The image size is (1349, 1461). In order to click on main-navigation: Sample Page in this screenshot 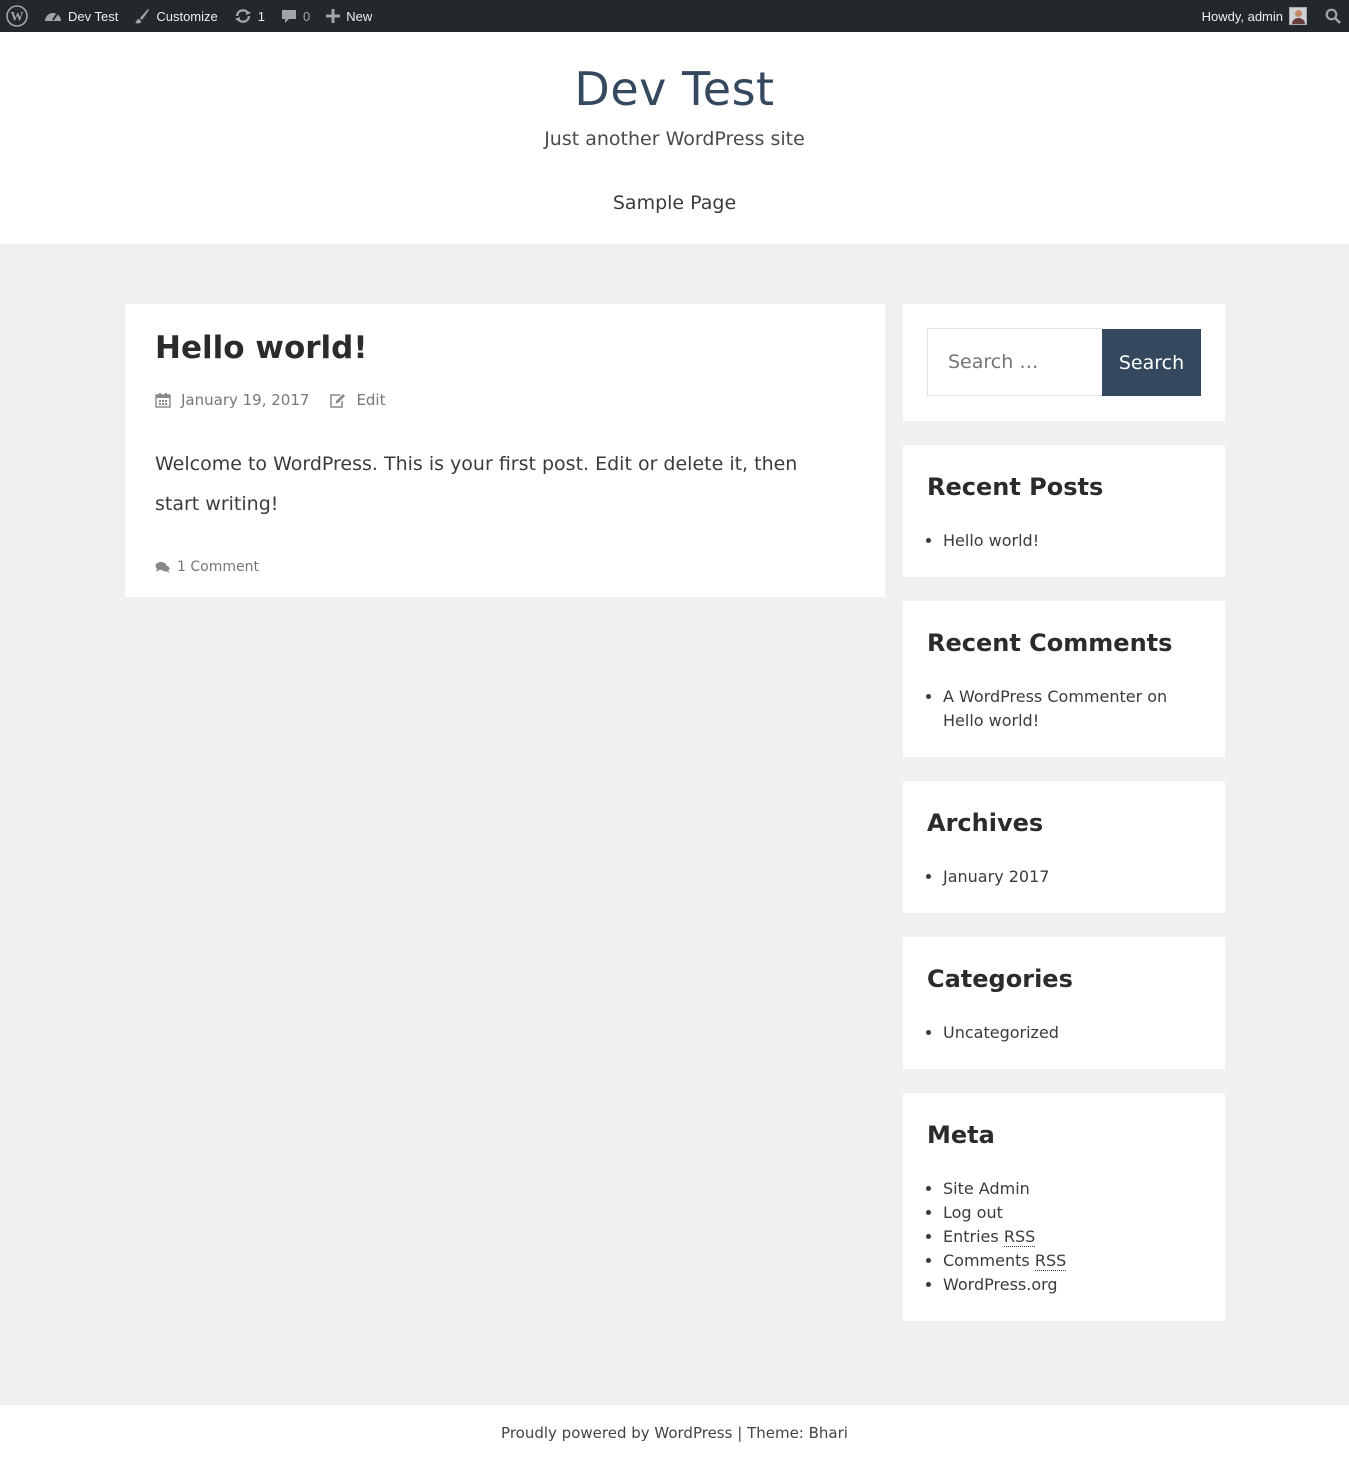, I will do `click(674, 203)`.